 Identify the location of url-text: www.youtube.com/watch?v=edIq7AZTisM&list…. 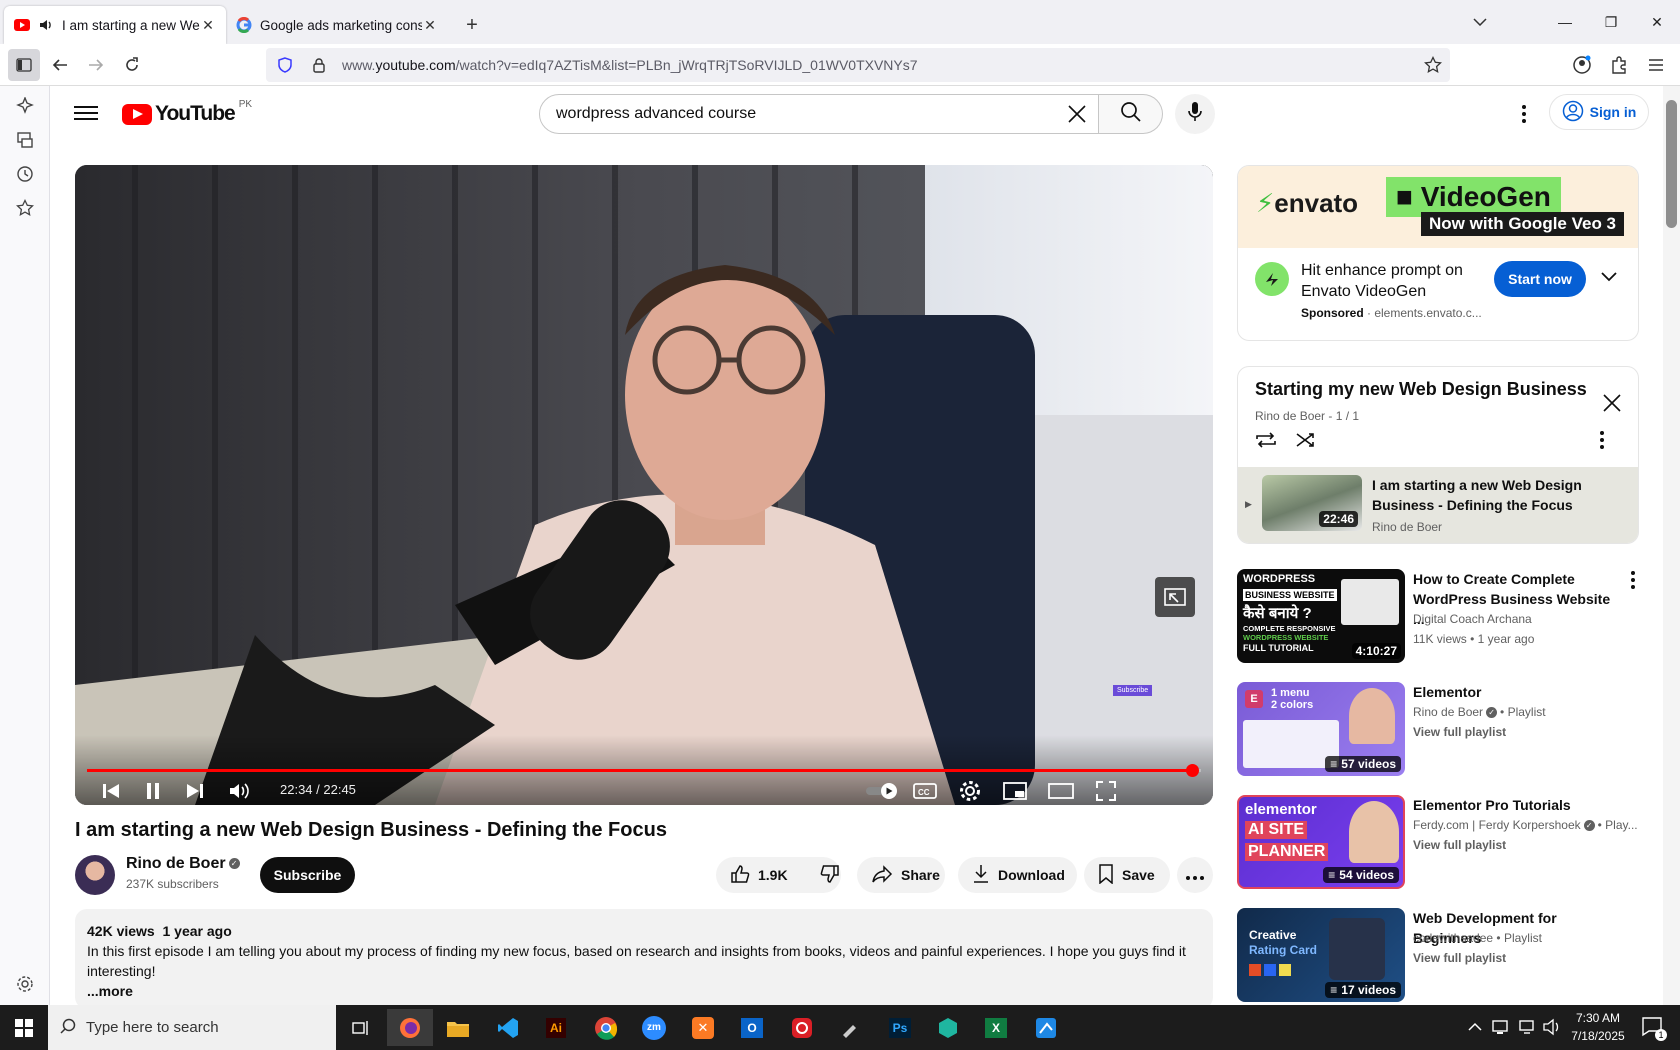
(630, 65).